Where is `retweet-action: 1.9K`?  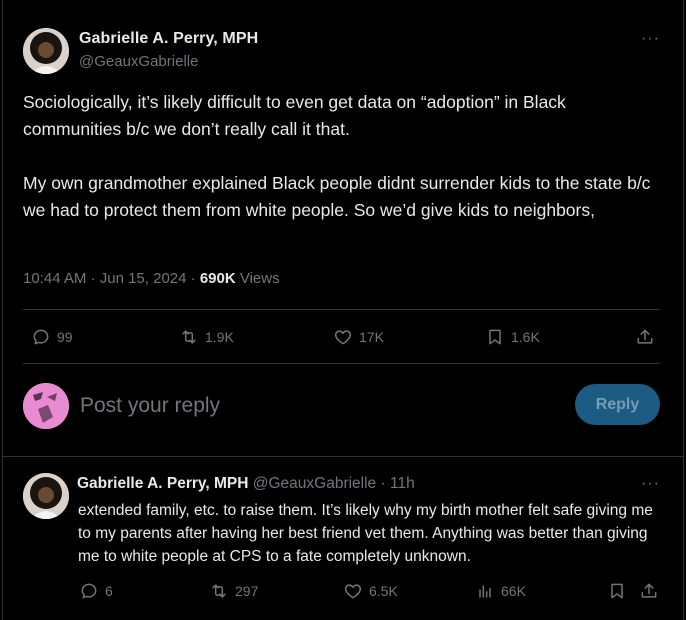 retweet-action: 1.9K is located at coordinates (206, 337).